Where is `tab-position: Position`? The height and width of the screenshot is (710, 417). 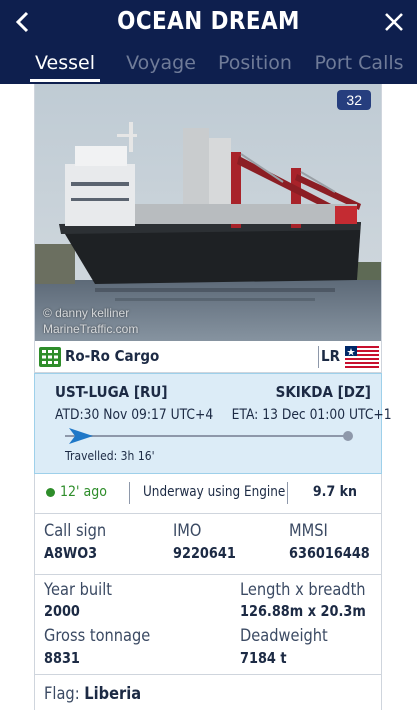 tab-position: Position is located at coordinates (255, 63).